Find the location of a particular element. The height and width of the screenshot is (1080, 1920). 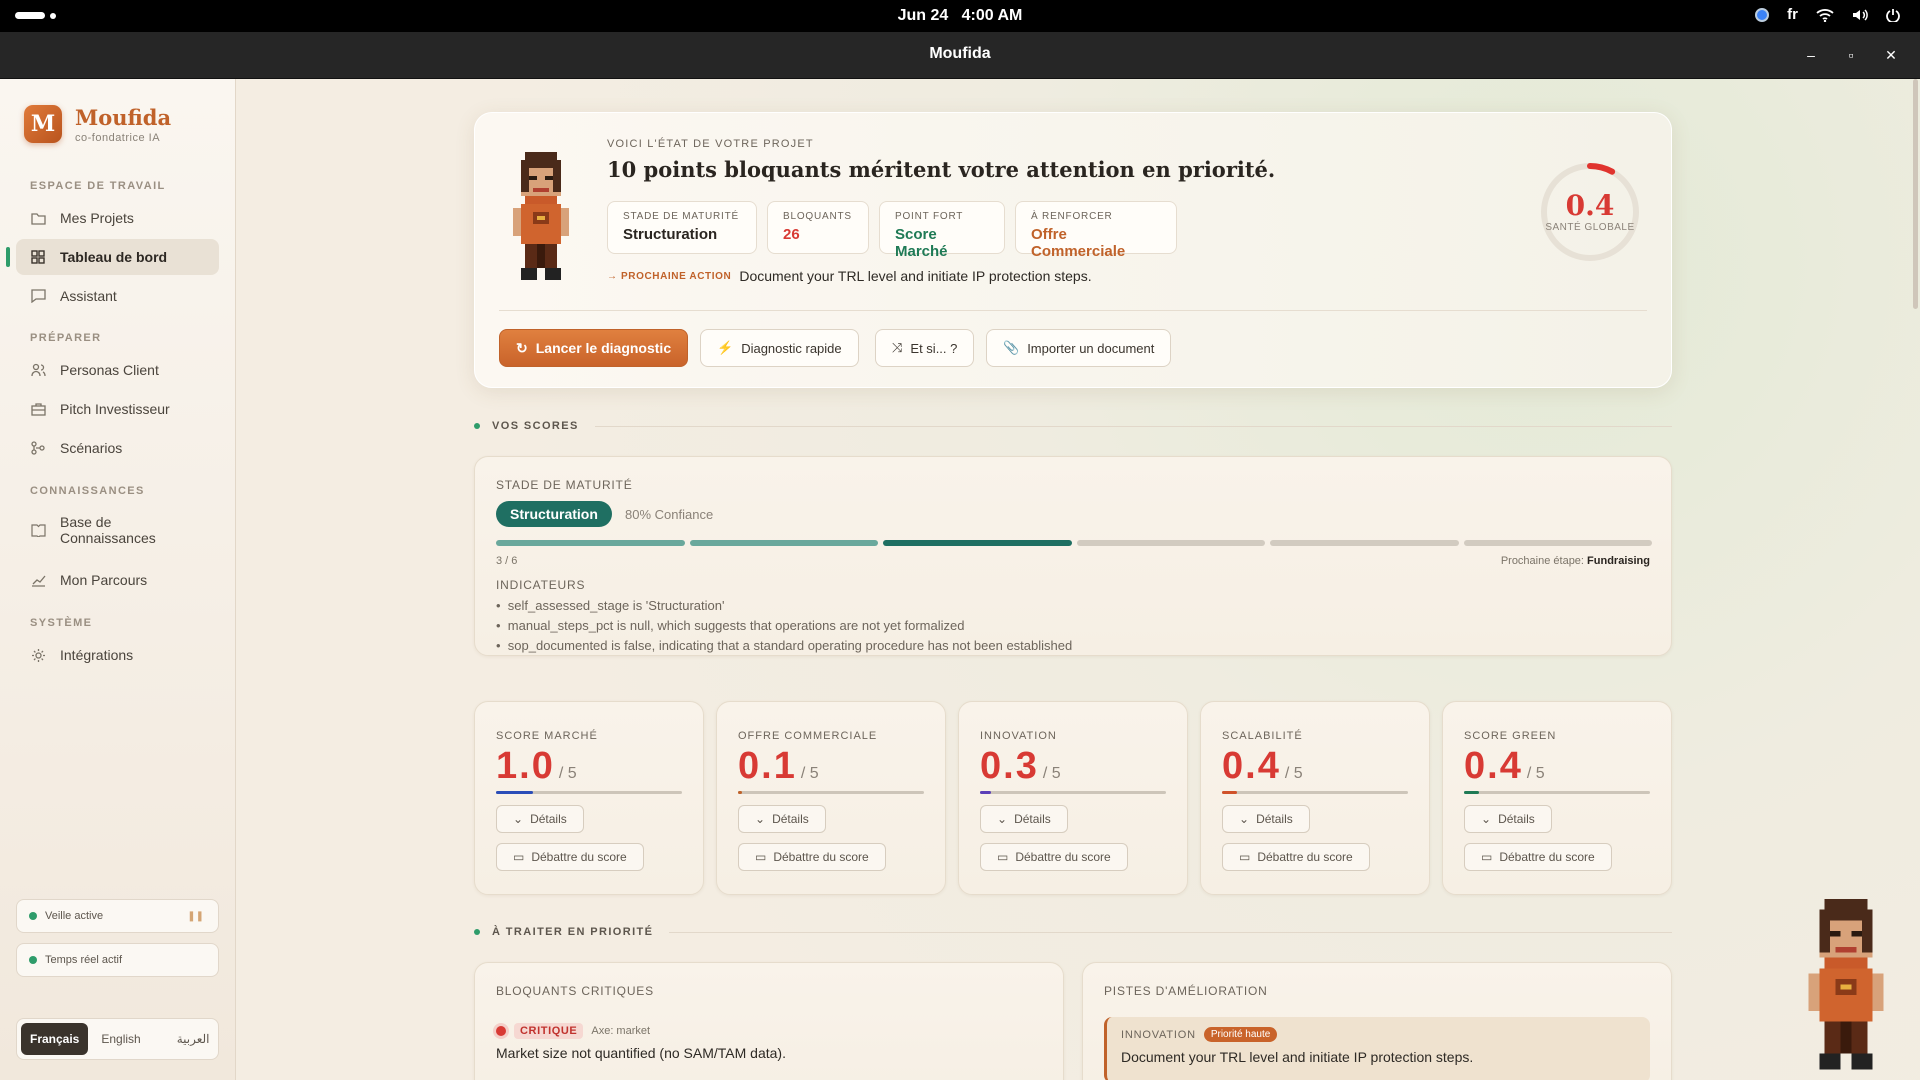

blocker-item: CRITIQUE Axe: market is located at coordinates (573, 1031).